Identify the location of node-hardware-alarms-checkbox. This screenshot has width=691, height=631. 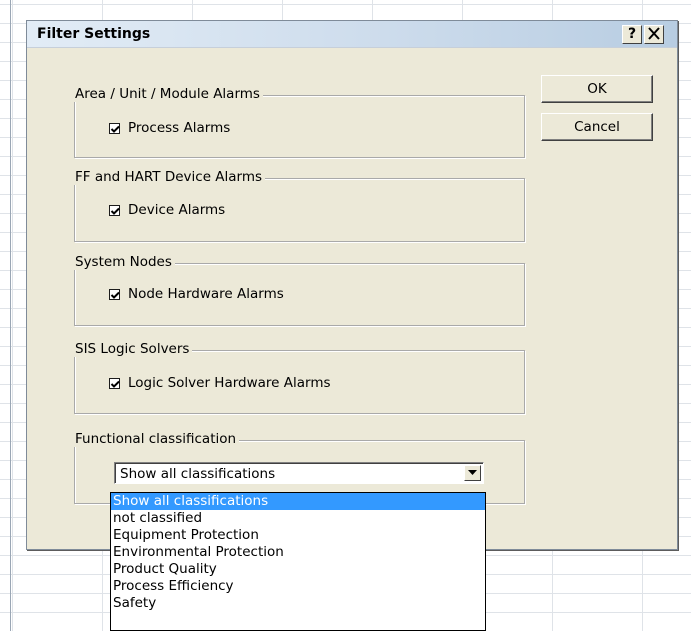
(114, 294).